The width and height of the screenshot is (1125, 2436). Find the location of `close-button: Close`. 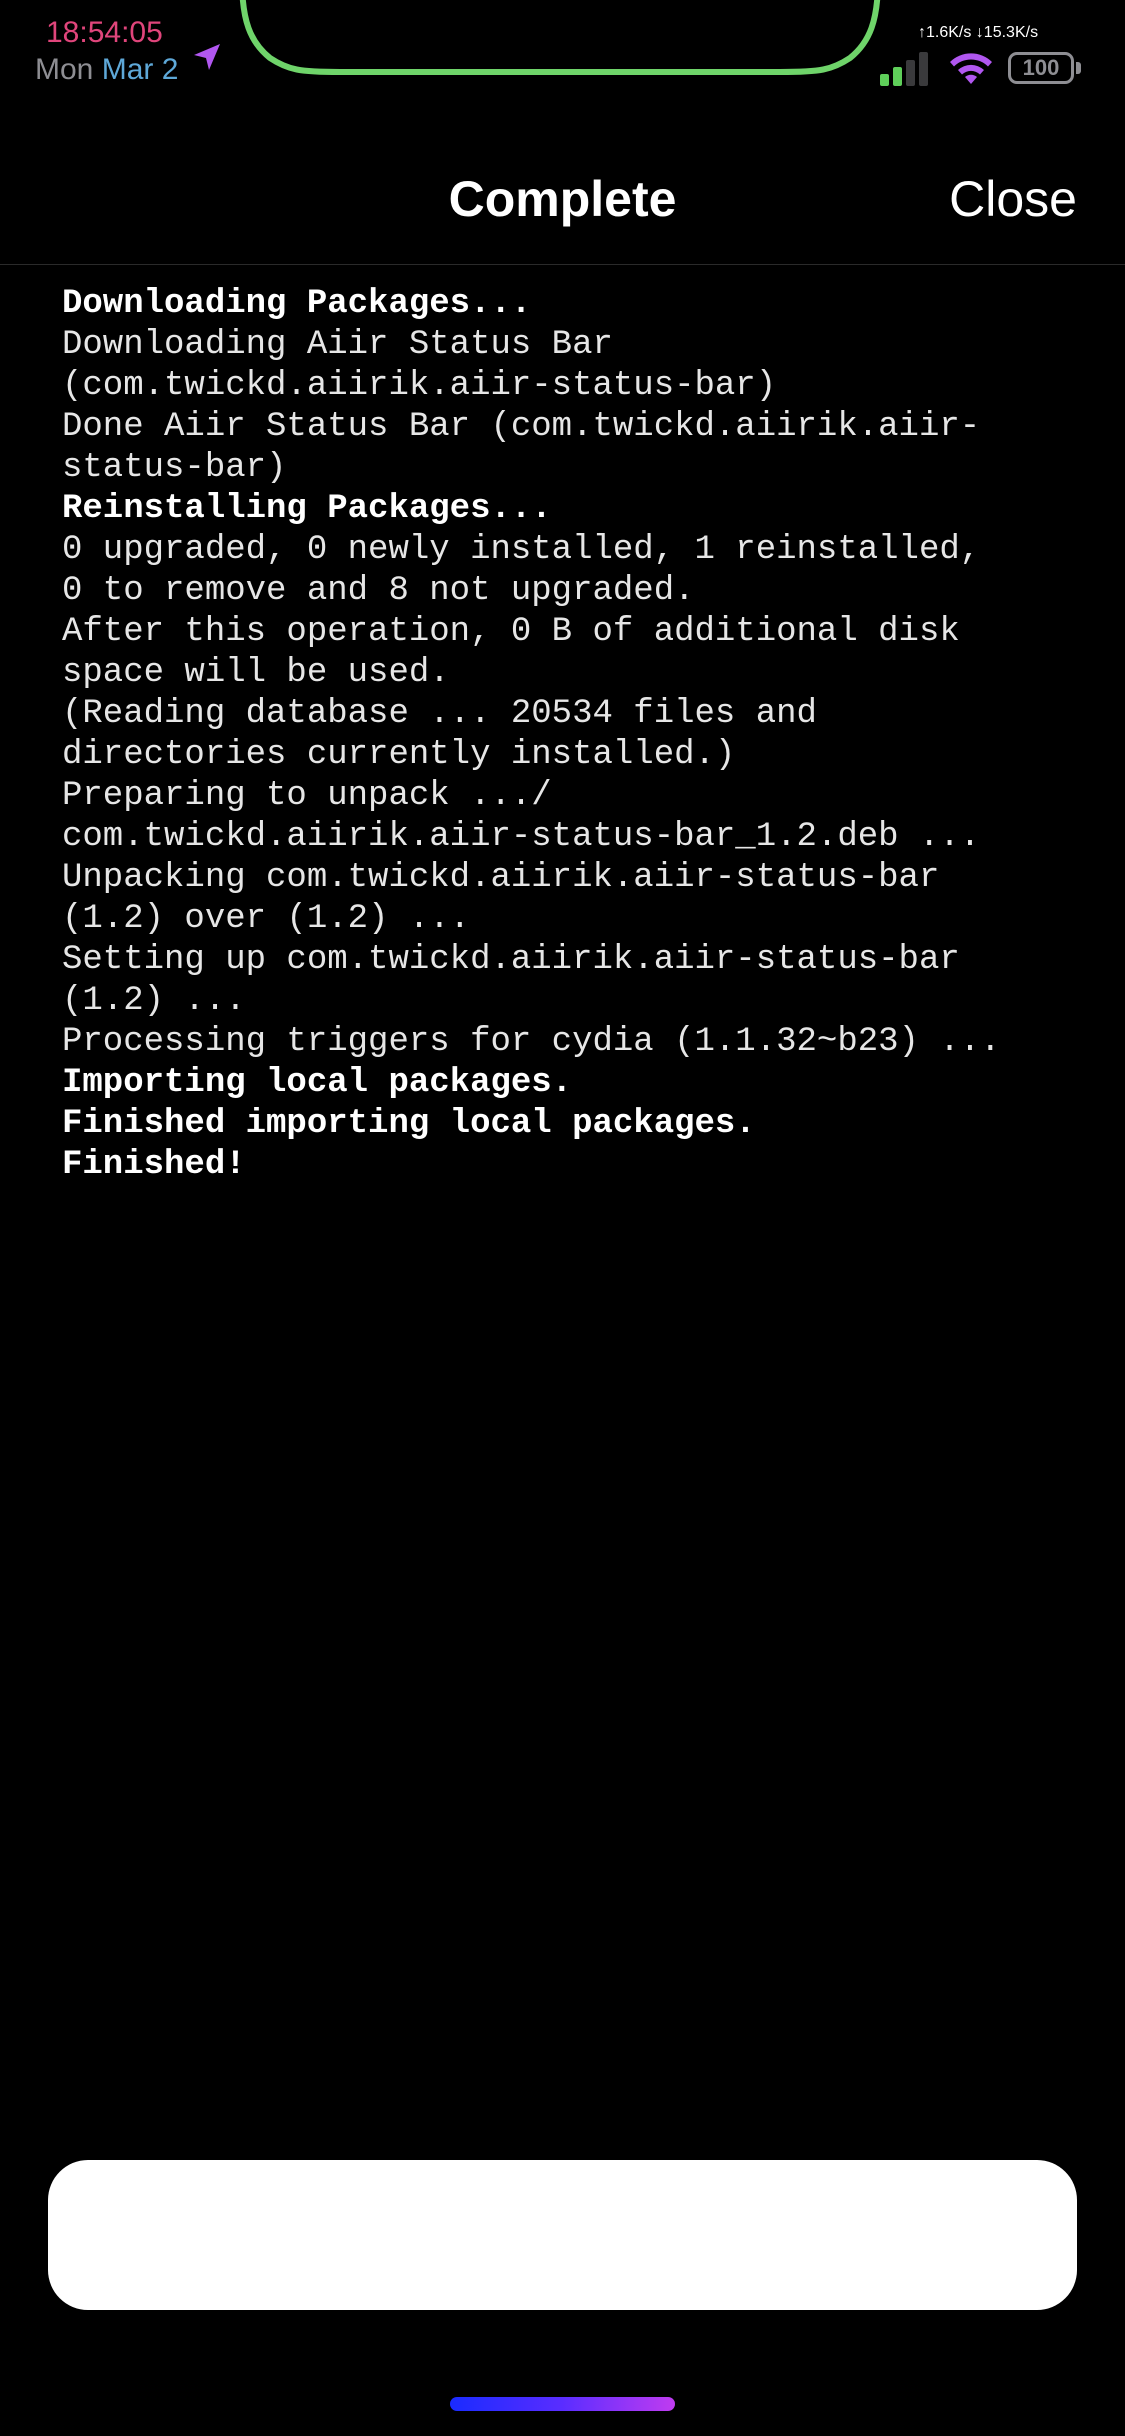

close-button: Close is located at coordinates (1013, 199).